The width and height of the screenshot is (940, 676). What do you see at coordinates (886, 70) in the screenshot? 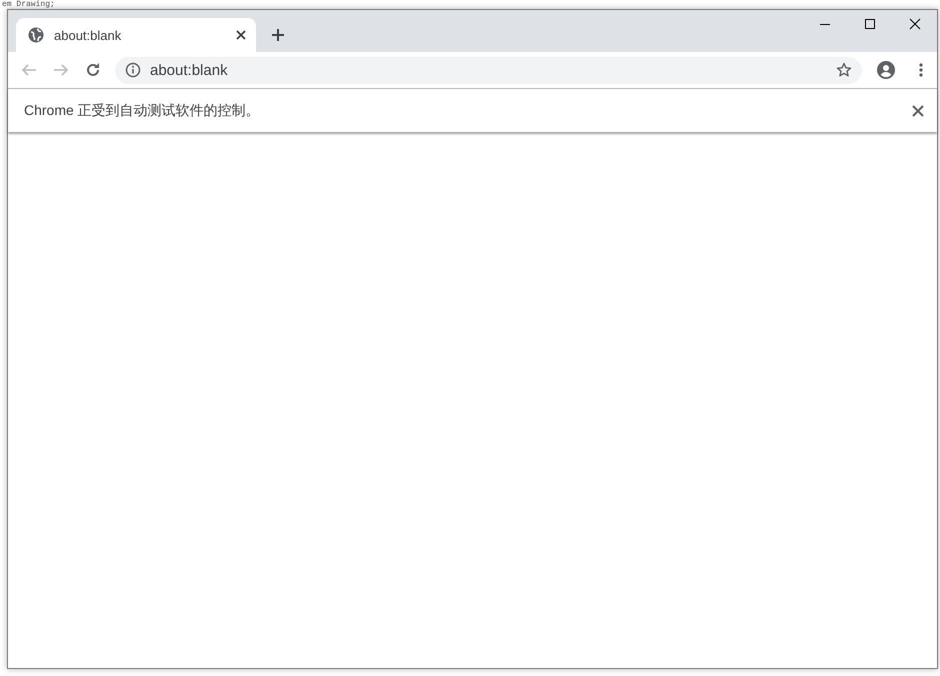
I see `profile-icon` at bounding box center [886, 70].